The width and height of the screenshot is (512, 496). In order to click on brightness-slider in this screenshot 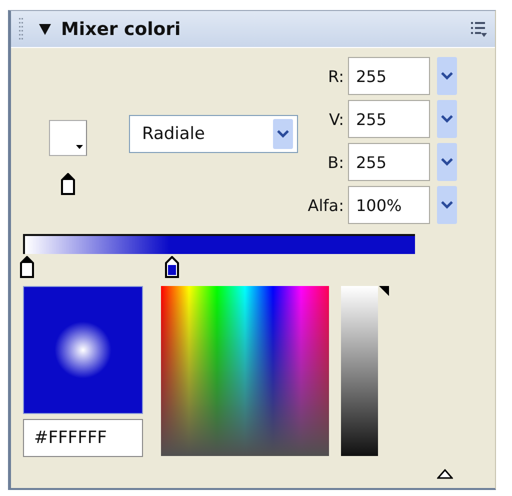, I will do `click(365, 371)`.